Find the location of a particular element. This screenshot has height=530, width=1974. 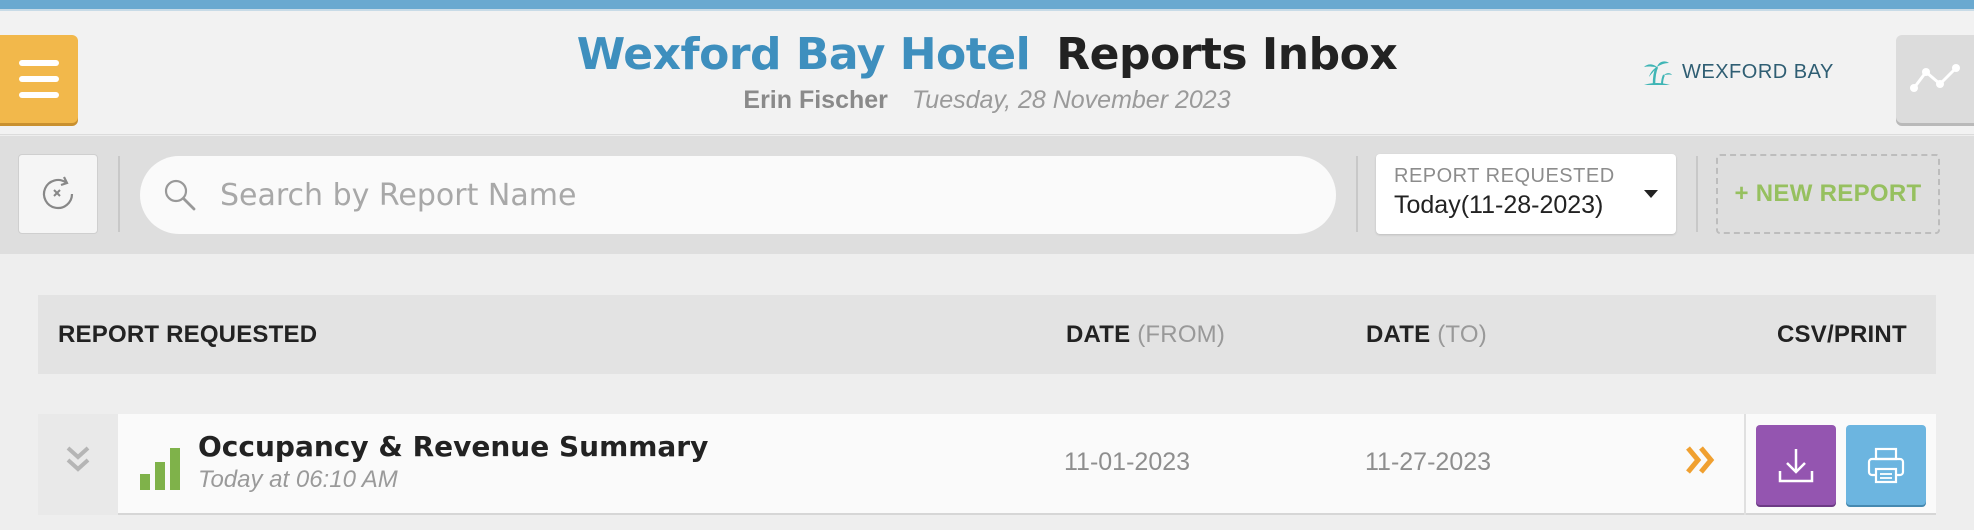

report-requested-dropdown: REPORT REQUESTED Today(11-28-2023) is located at coordinates (1526, 194).